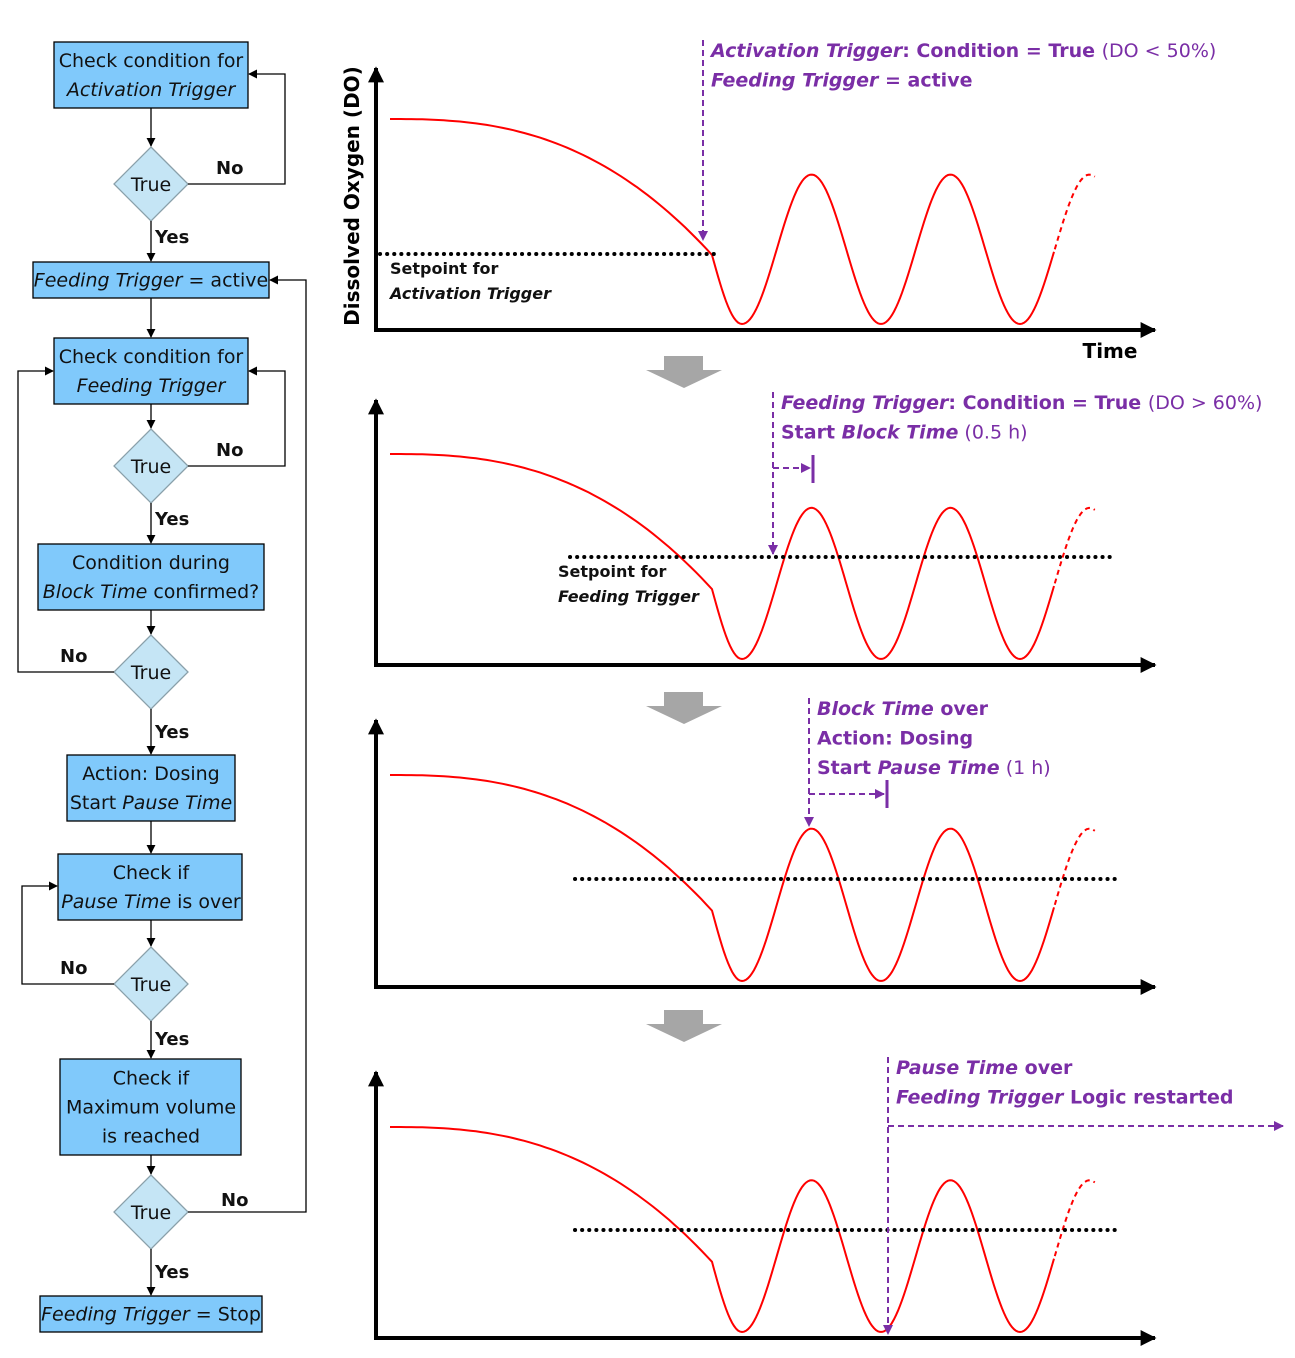  What do you see at coordinates (1110, 351) in the screenshot?
I see `x-axis-label: Time` at bounding box center [1110, 351].